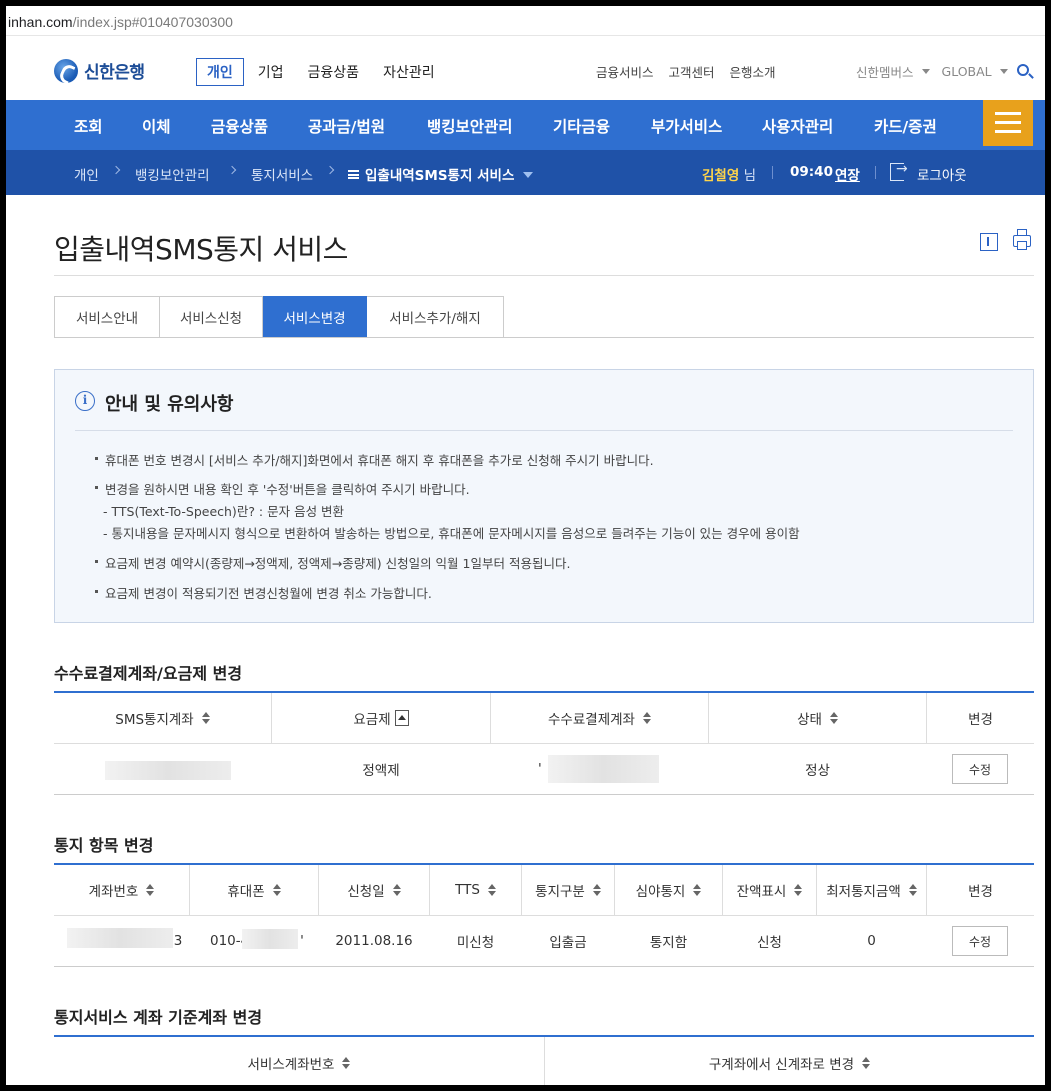 This screenshot has width=1051, height=1091. Describe the element at coordinates (781, 1064) in the screenshot. I see `col-label: 구계좌에서 신계좌로 변경` at that location.